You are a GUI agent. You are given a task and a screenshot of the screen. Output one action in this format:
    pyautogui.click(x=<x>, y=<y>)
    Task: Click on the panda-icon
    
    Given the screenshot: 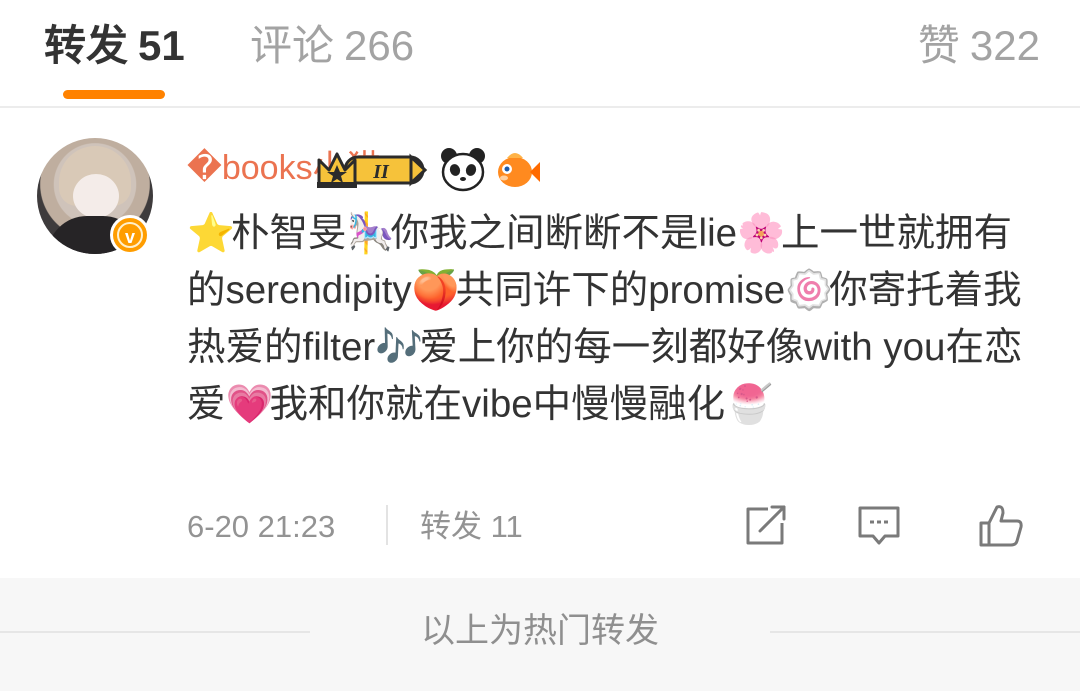 What is the action you would take?
    pyautogui.click(x=463, y=170)
    